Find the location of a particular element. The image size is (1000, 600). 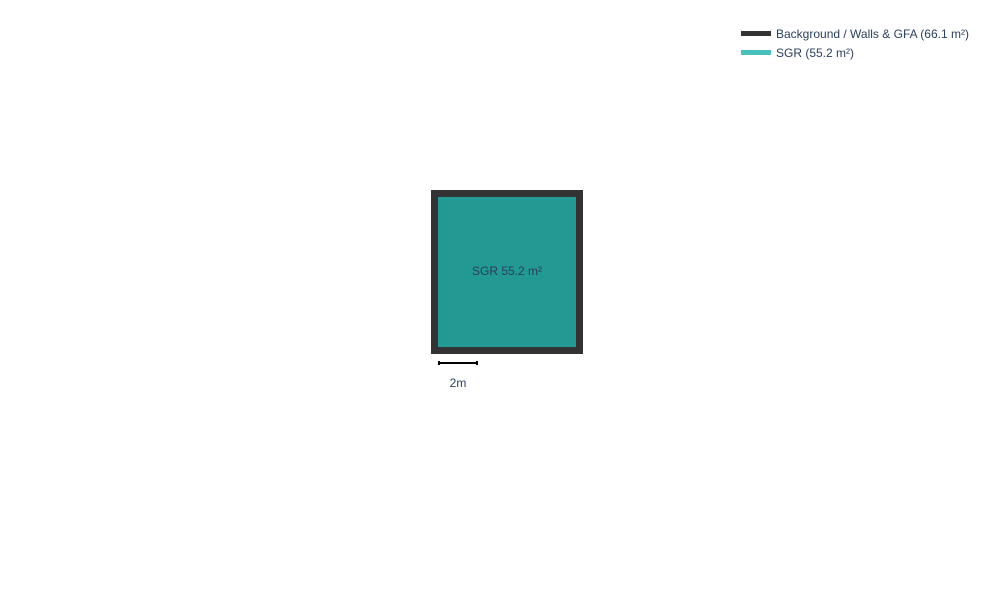

legend-item-walls-gfa: Background / Walls & GFA (66.1 m²) is located at coordinates (855, 33).